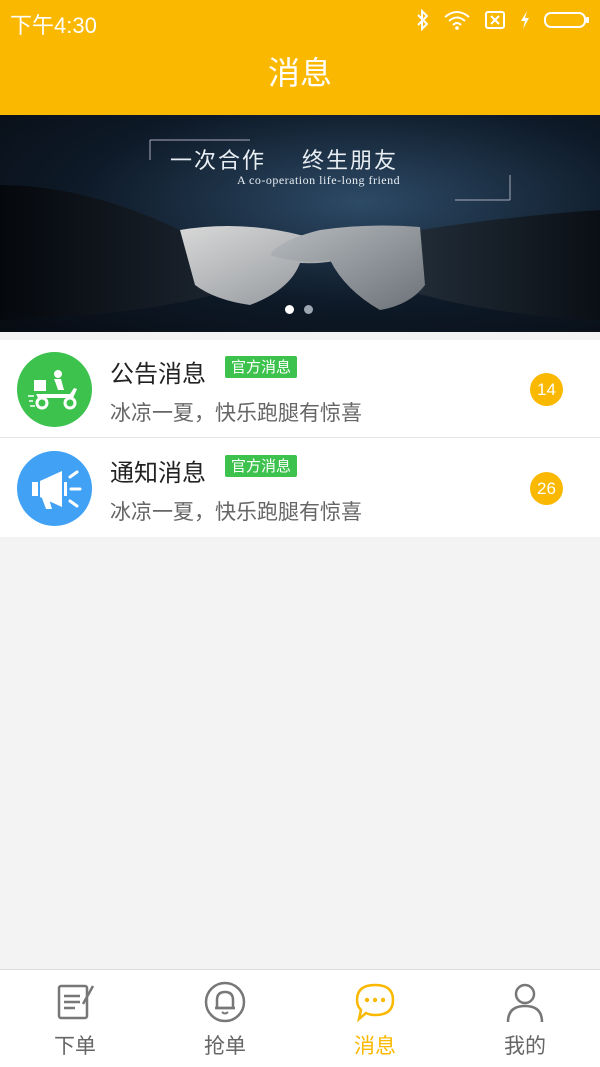 The image size is (600, 1067). Describe the element at coordinates (495, 20) in the screenshot. I see `no-sim-icon` at that location.